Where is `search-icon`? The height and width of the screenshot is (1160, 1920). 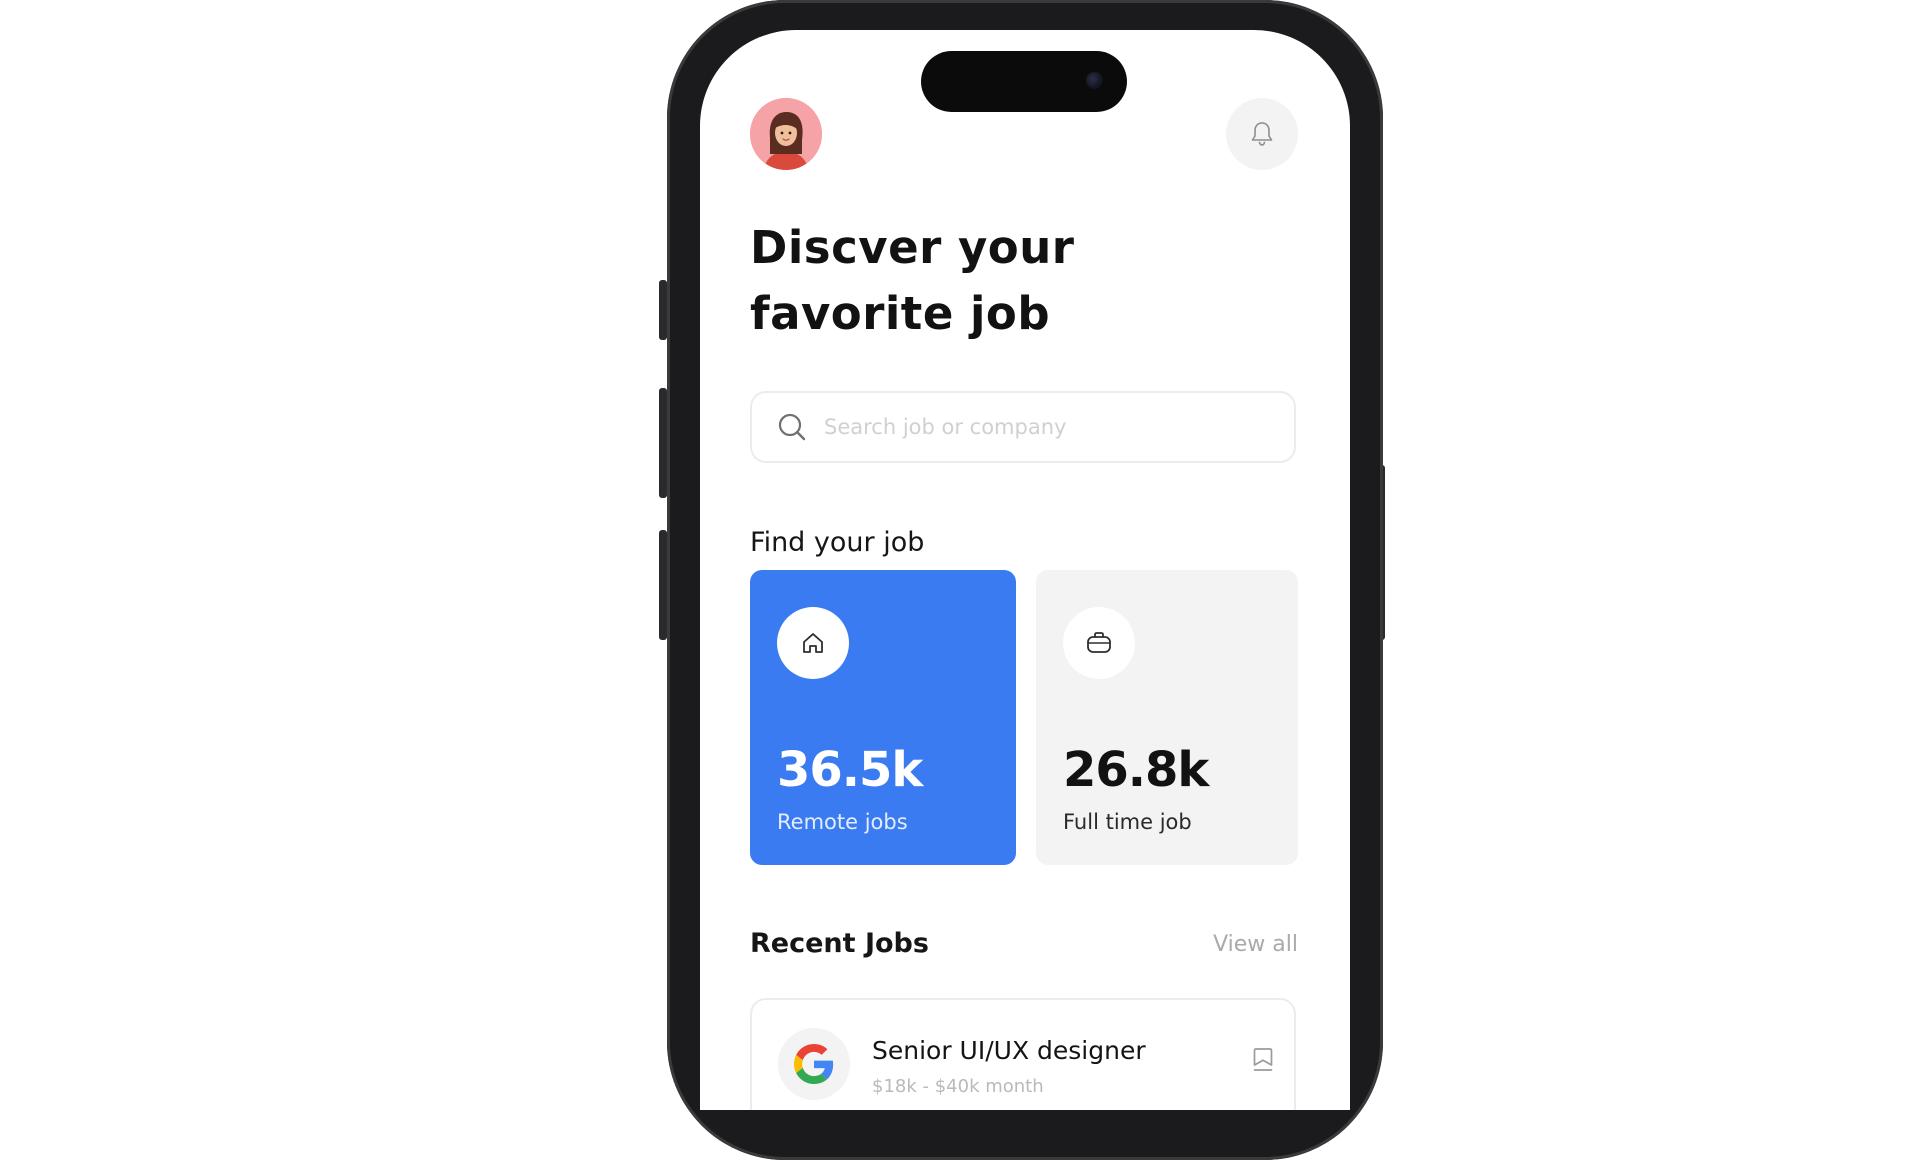
search-icon is located at coordinates (792, 427).